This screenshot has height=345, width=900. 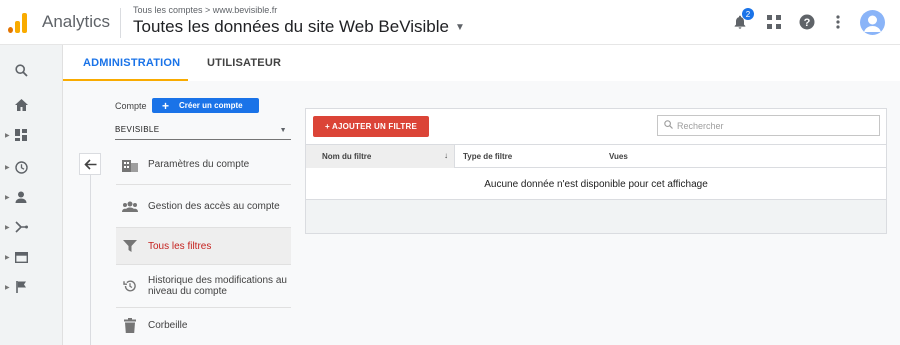 I want to click on behavior-icon, so click(x=21, y=257).